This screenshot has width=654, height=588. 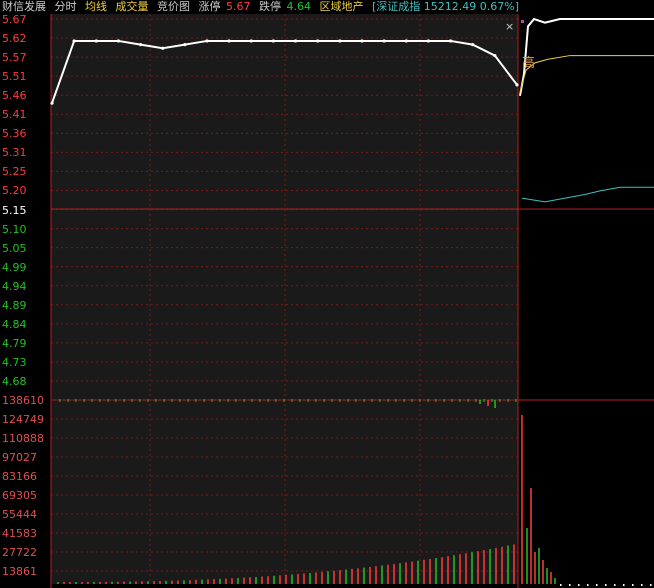 I want to click on price-tick-label: 5.51, so click(x=14, y=77).